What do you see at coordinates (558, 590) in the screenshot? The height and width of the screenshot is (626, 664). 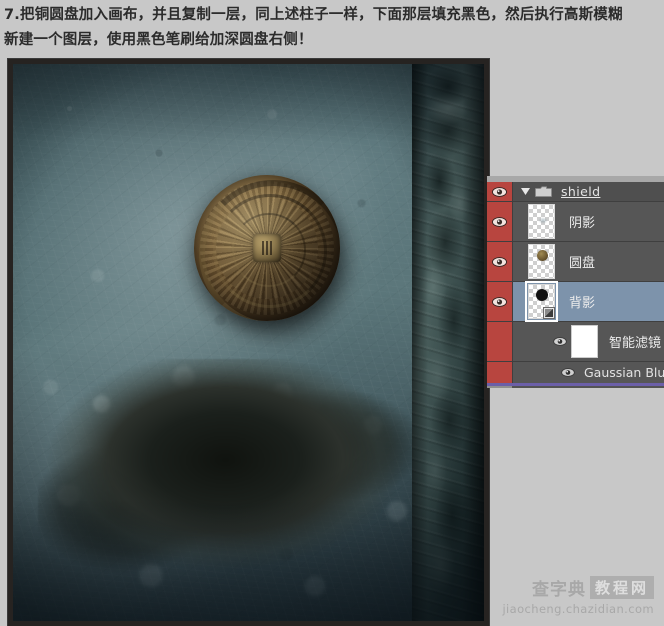 I see `watermark-brand: 查字典` at bounding box center [558, 590].